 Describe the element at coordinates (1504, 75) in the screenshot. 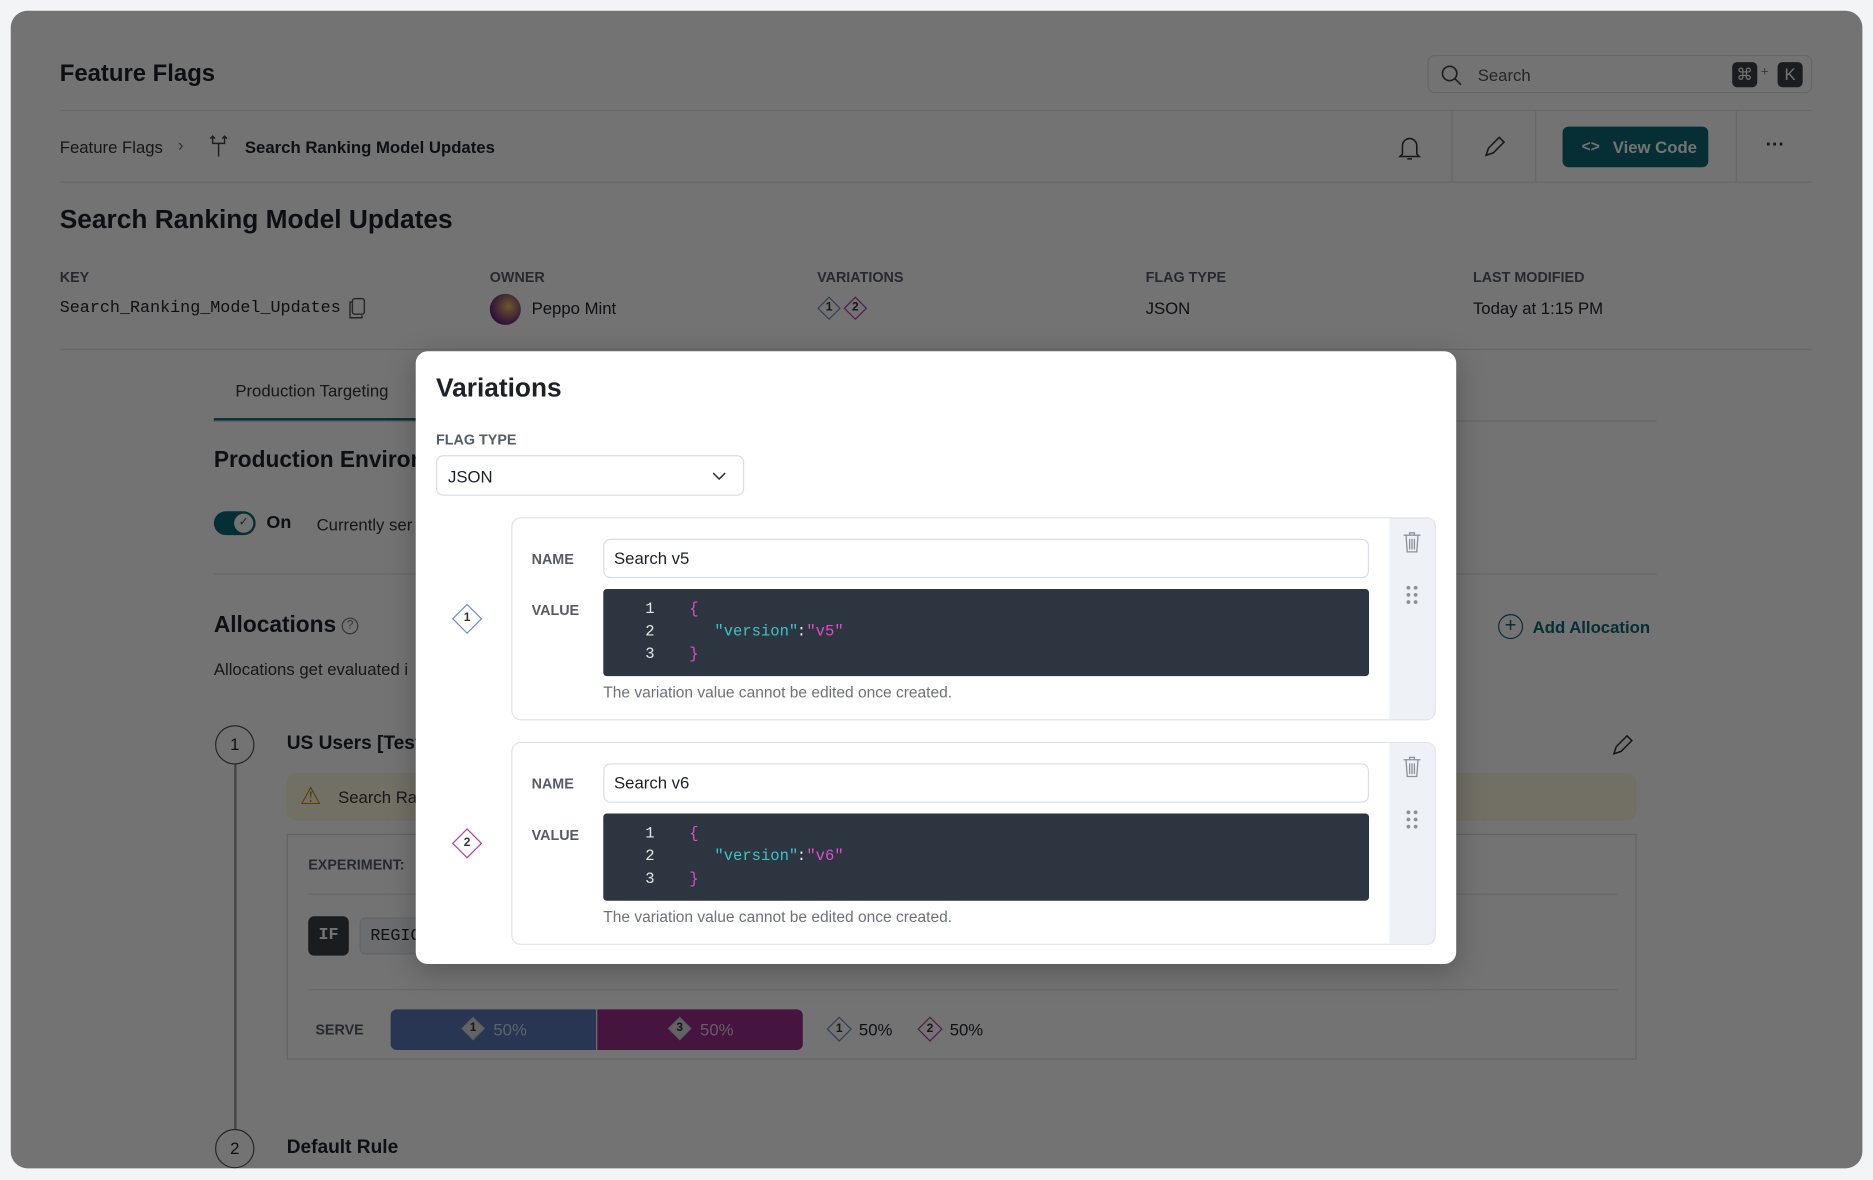

I see `search-placeholder: Search` at that location.